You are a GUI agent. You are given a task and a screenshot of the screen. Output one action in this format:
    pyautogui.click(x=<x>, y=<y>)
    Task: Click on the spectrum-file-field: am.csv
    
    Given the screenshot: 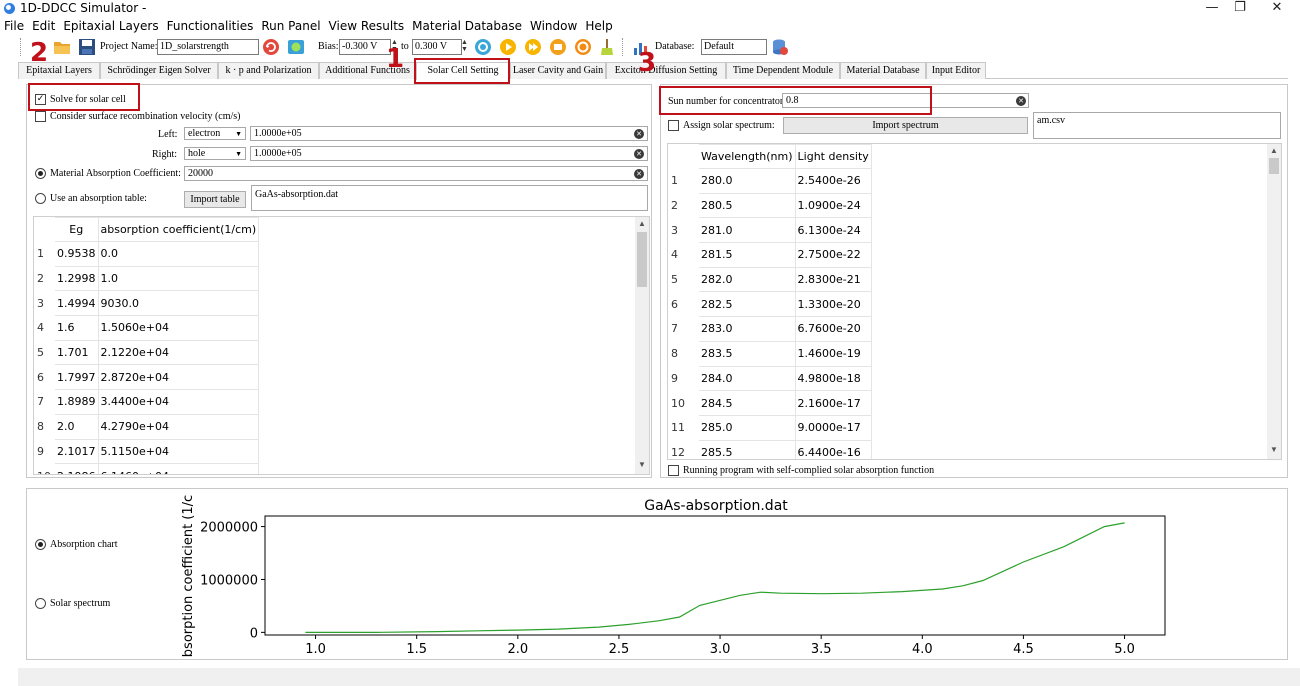 What is the action you would take?
    pyautogui.click(x=1157, y=125)
    